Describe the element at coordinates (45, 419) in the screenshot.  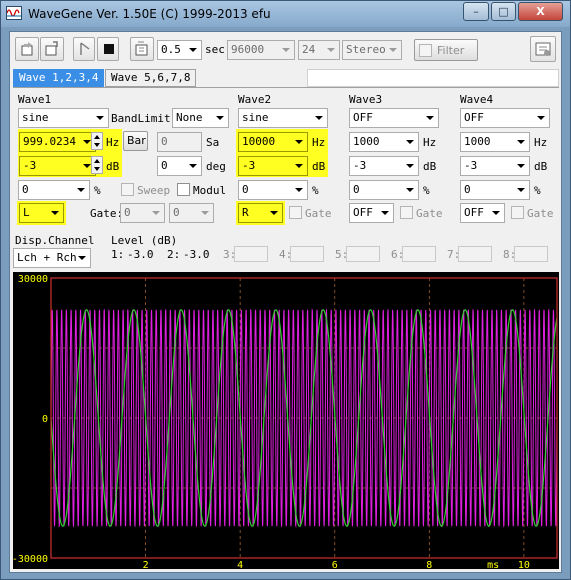
I see `y-tick-label-1: 0` at that location.